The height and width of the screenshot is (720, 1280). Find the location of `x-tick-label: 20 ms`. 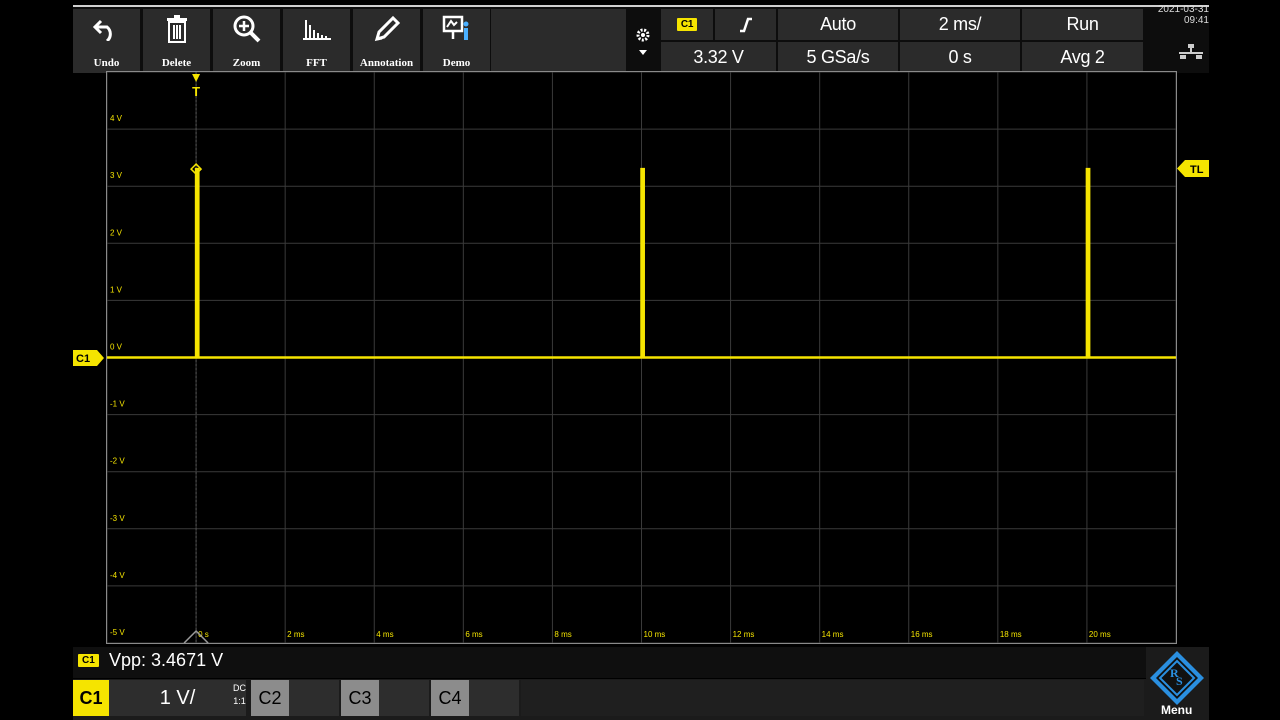

x-tick-label: 20 ms is located at coordinates (1100, 634).